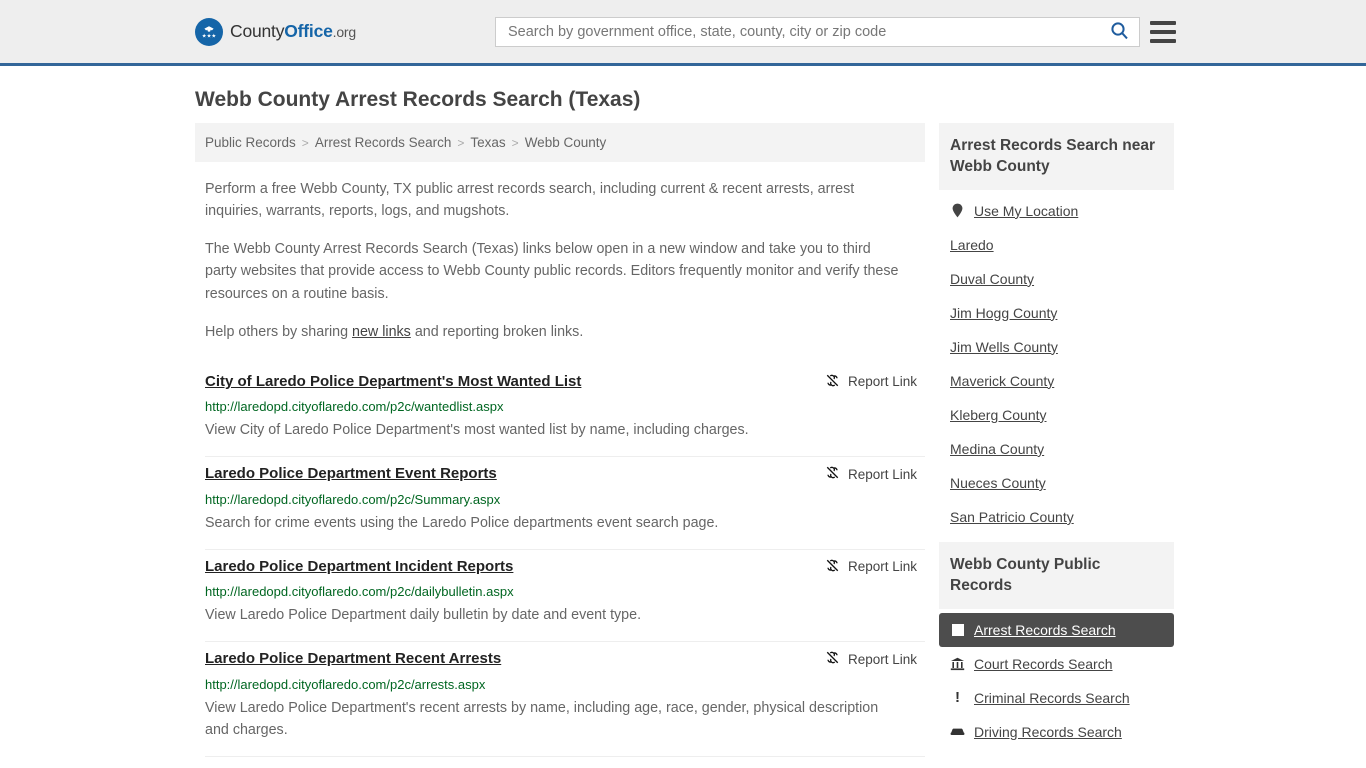 This screenshot has height=768, width=1366. Describe the element at coordinates (497, 331) in the screenshot. I see `intro-paragraph-3-after: and reporting broken links.` at that location.